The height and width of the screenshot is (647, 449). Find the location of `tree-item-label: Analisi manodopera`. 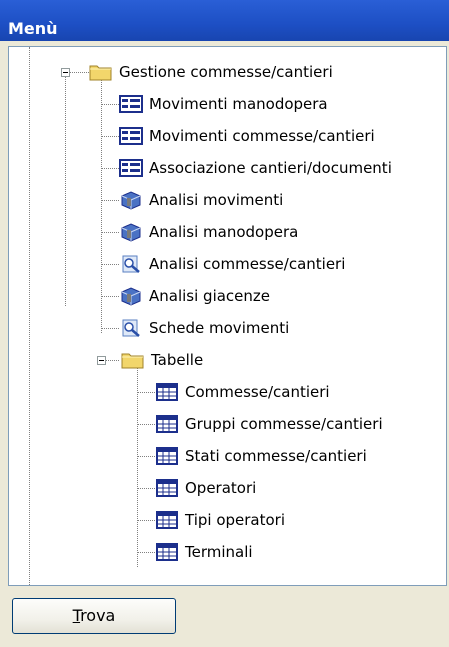

tree-item-label: Analisi manodopera is located at coordinates (224, 232).